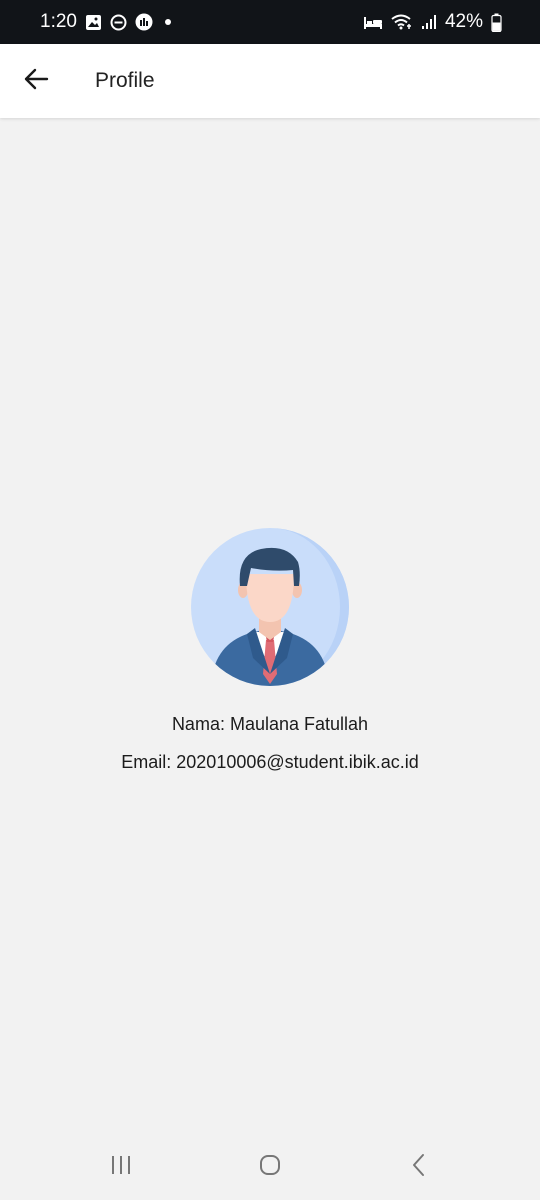 This screenshot has height=1200, width=540. Describe the element at coordinates (270, 607) in the screenshot. I see `businessman-avatar-icon` at that location.